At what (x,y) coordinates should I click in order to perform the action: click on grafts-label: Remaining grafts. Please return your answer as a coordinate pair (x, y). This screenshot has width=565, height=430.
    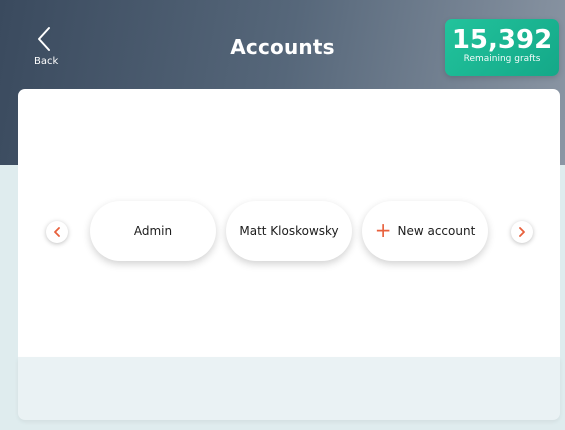
    Looking at the image, I should click on (502, 59).